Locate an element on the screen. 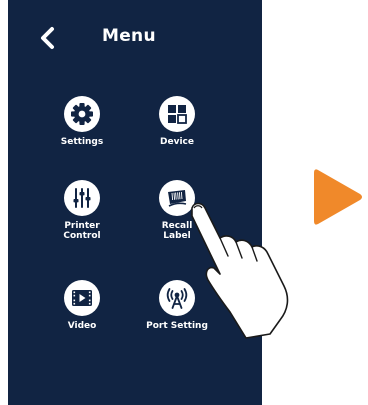 The image size is (368, 405). menu-item-device: Device is located at coordinates (177, 121).